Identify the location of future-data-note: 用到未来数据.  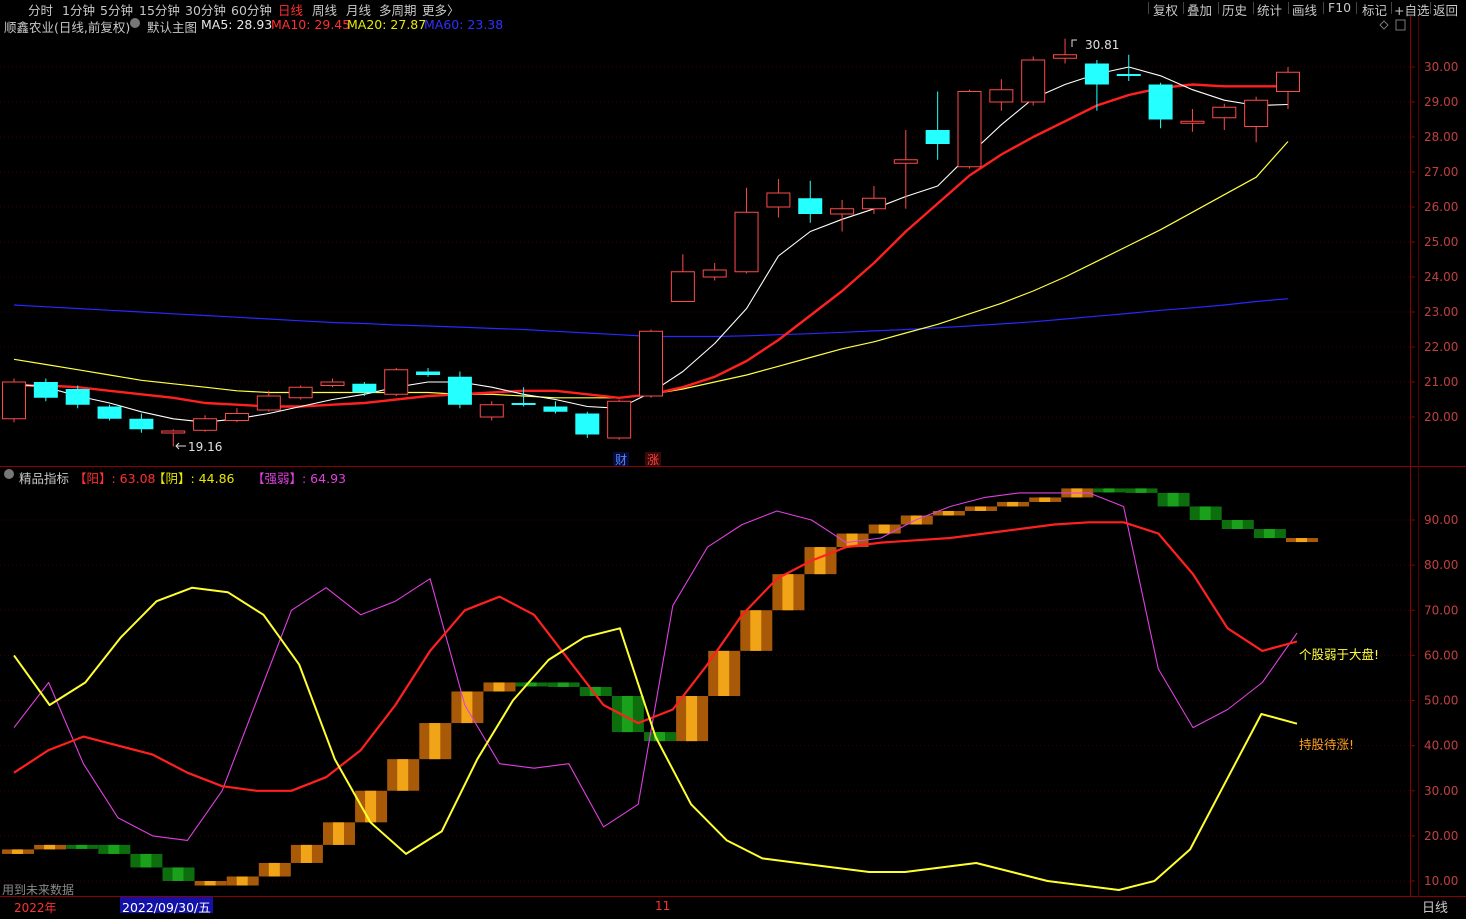
(38, 890).